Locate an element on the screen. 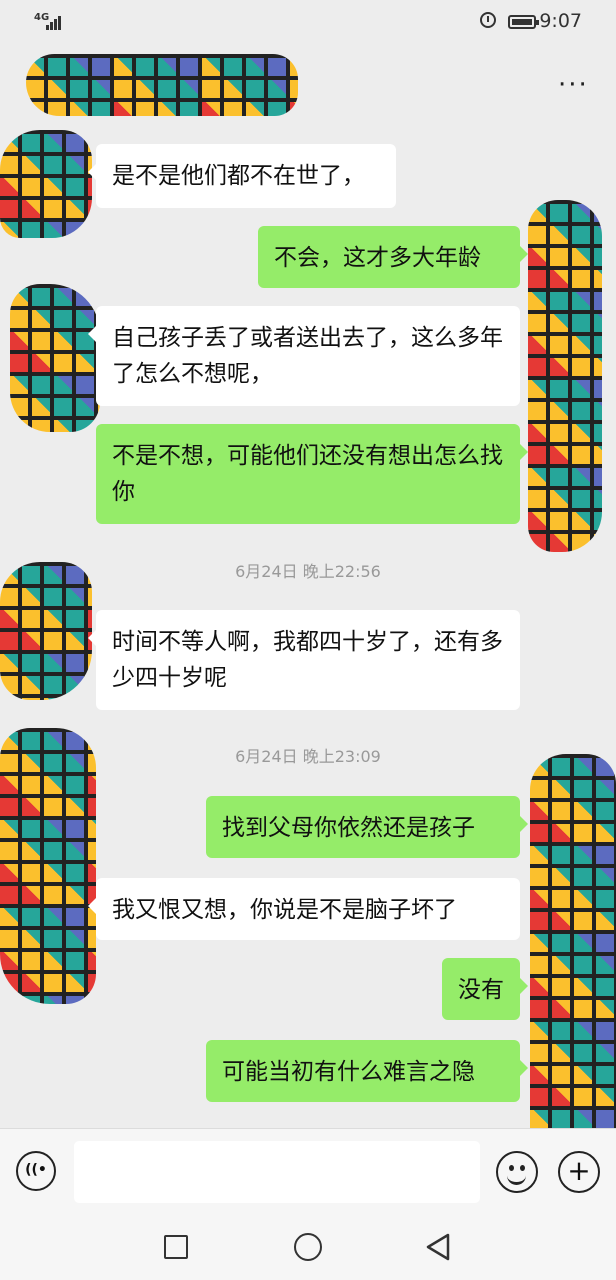 Image resolution: width=616 pixels, height=1280 pixels. message-bubble-incoming: 是不是他们都不在世了， is located at coordinates (242, 176).